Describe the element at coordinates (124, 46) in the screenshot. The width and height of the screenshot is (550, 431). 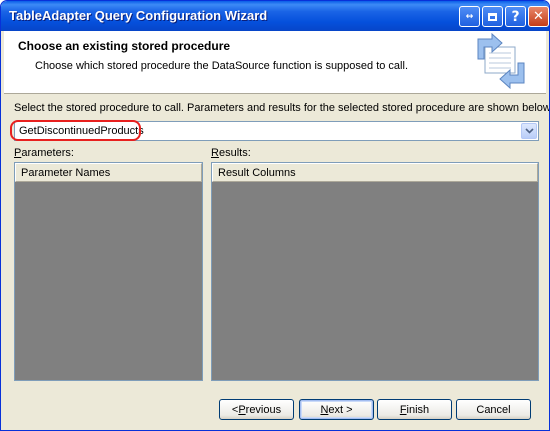
I see `page-title: Choose an existing stored procedure` at that location.